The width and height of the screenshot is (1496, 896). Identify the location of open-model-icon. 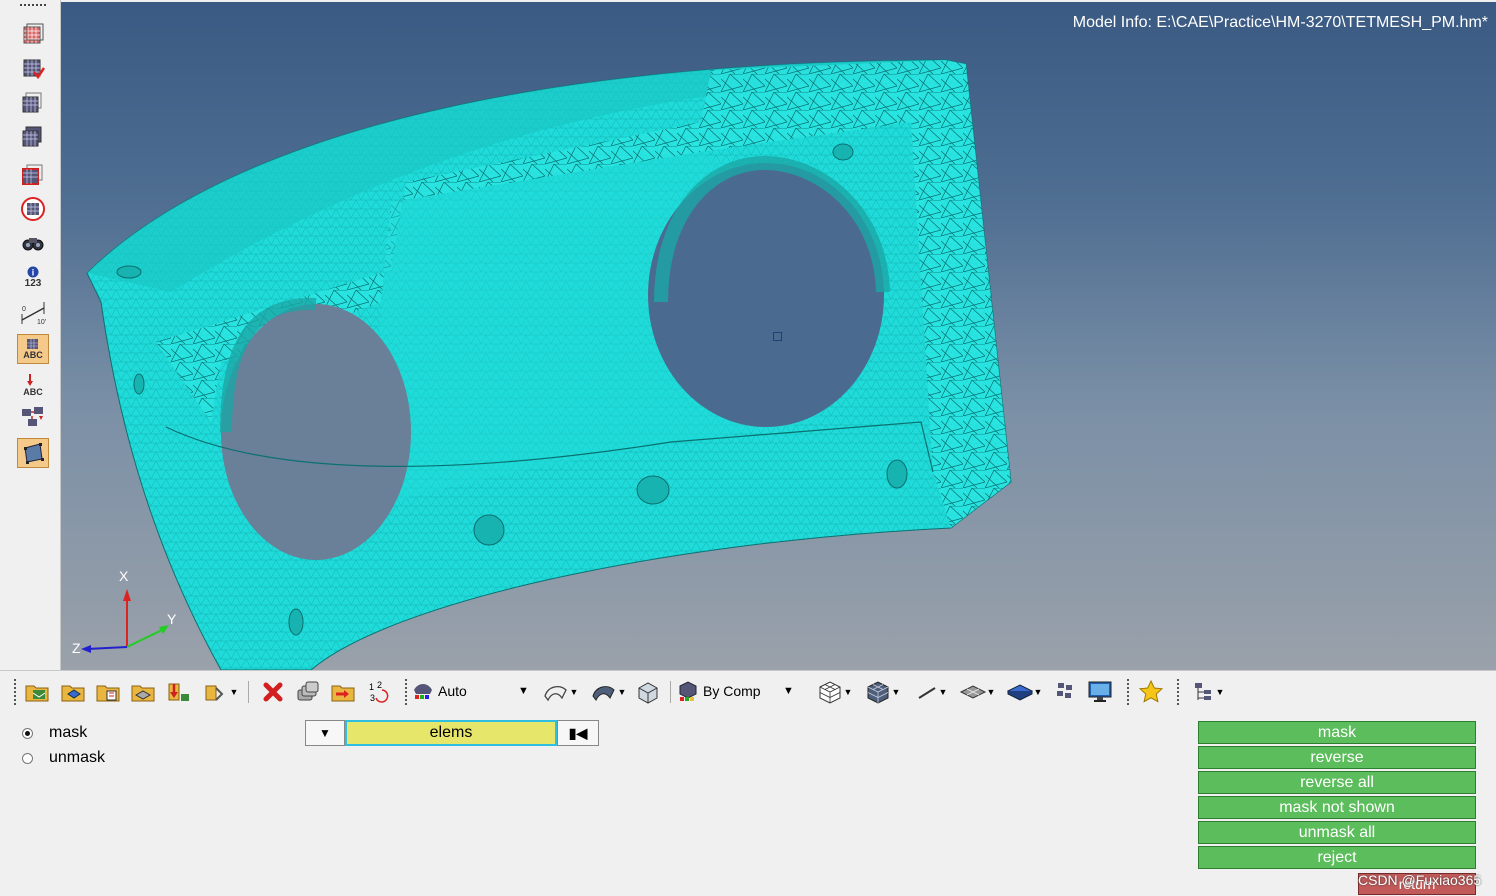
(37, 692).